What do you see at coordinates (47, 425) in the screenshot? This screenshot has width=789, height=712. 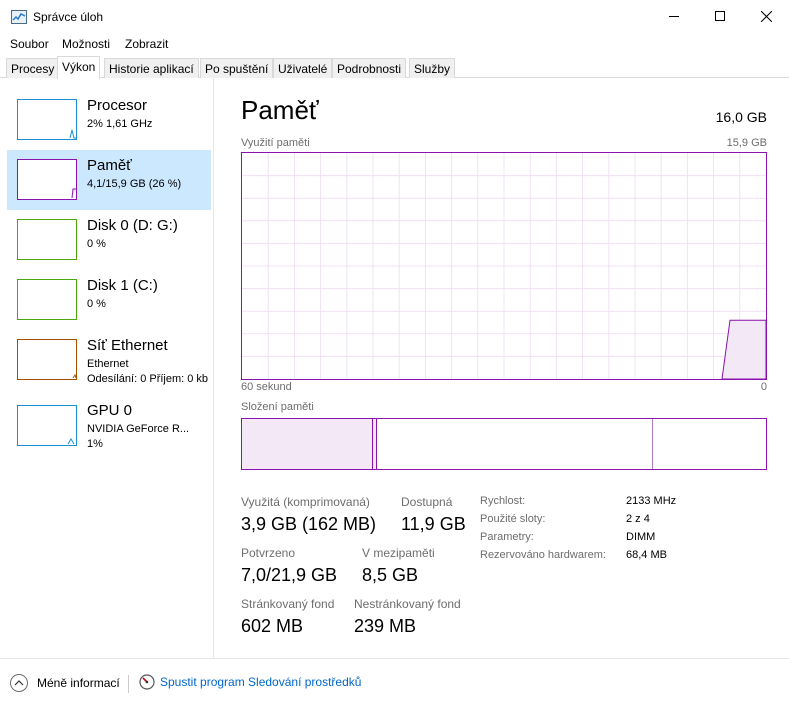 I see `gpu-thumbnail` at bounding box center [47, 425].